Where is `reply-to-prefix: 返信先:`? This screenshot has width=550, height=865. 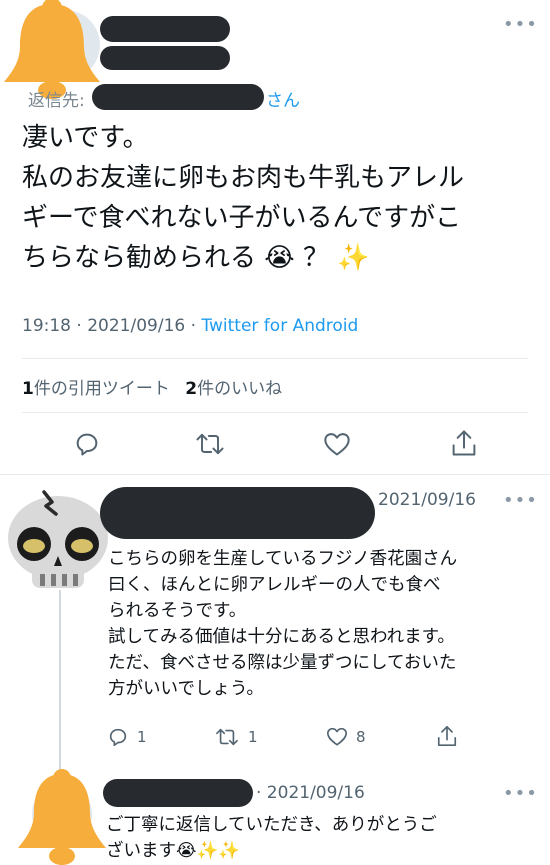 reply-to-prefix: 返信先: is located at coordinates (56, 101).